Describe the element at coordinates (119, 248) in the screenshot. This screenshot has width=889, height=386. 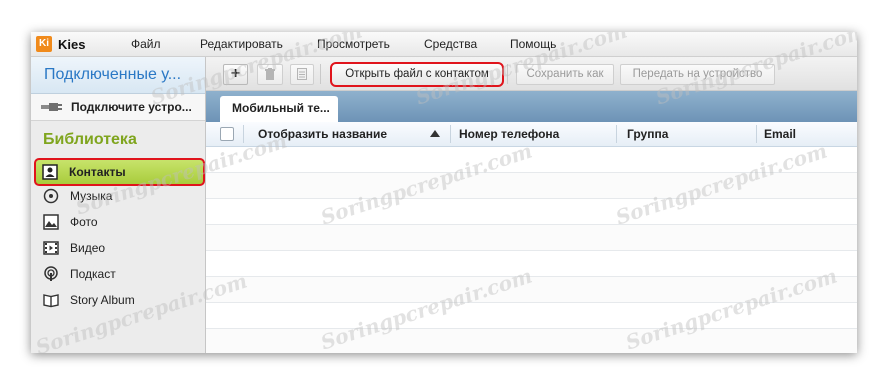
I see `sidebar-item-video: Видео` at that location.